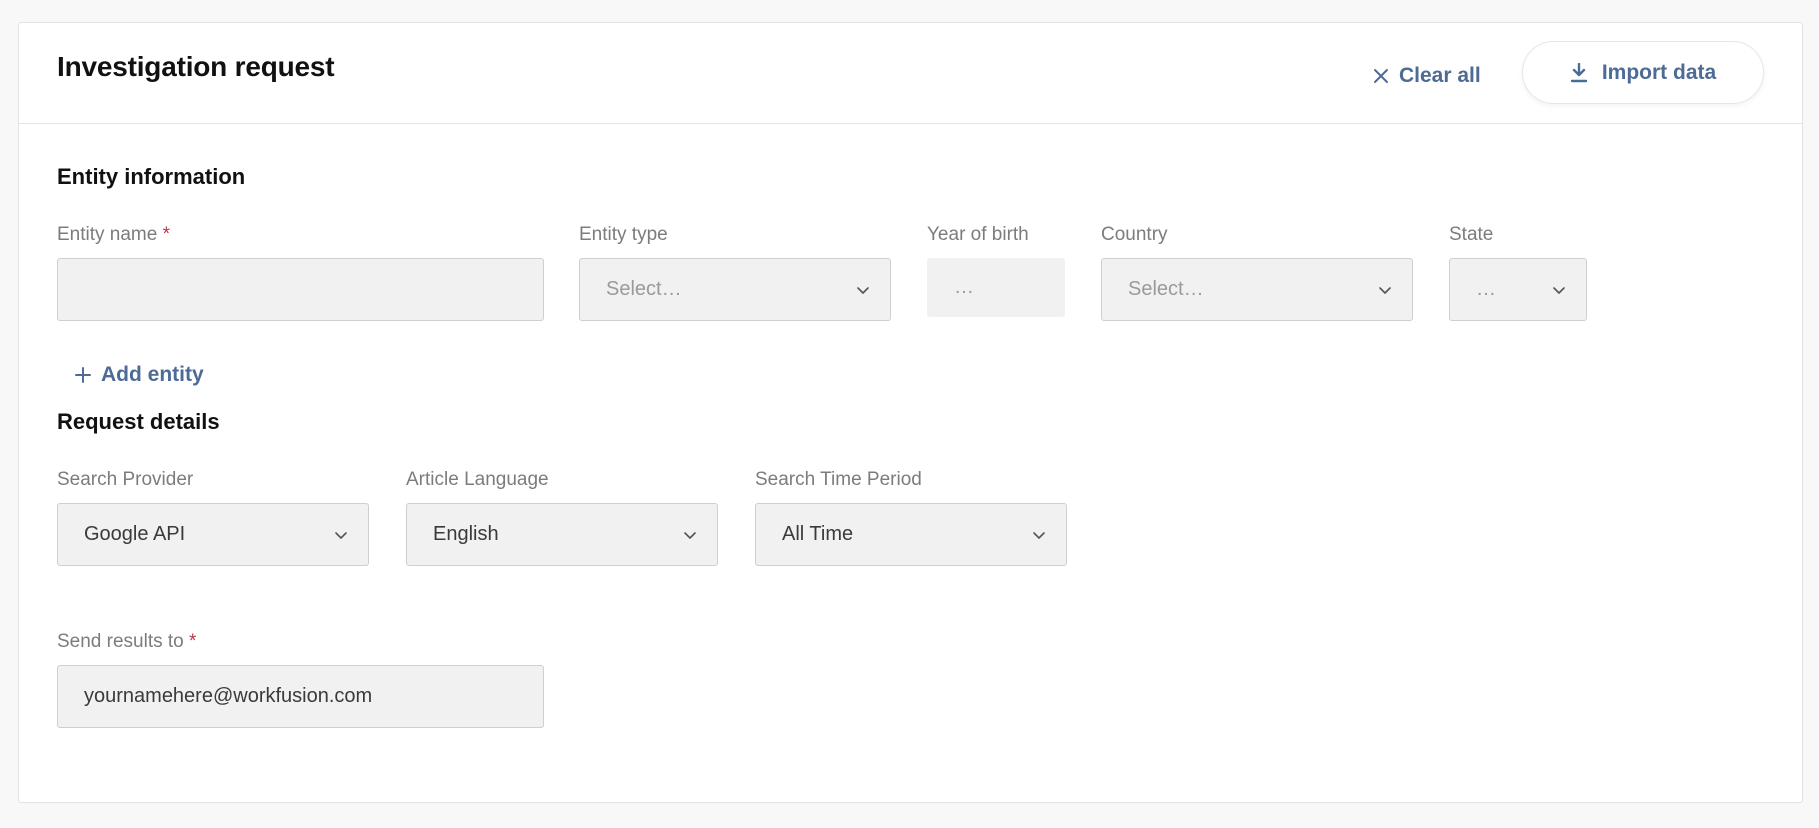  What do you see at coordinates (114, 234) in the screenshot?
I see `entity-name-label: Entity name *` at bounding box center [114, 234].